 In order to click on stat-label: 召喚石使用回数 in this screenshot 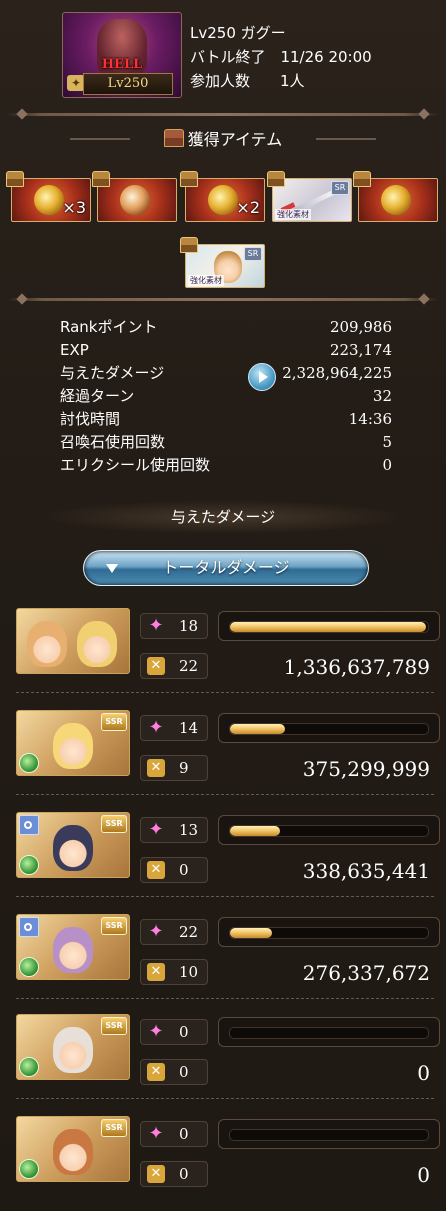, I will do `click(113, 442)`.